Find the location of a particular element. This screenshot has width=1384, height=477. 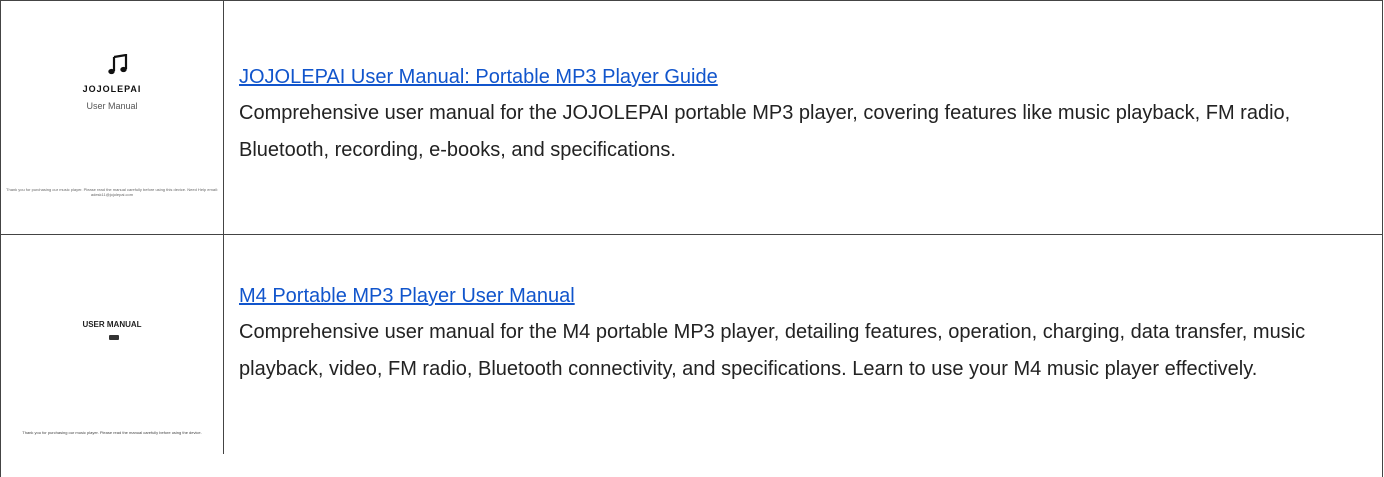

thumbnail-subtitle: USER MANUAL is located at coordinates (112, 324).